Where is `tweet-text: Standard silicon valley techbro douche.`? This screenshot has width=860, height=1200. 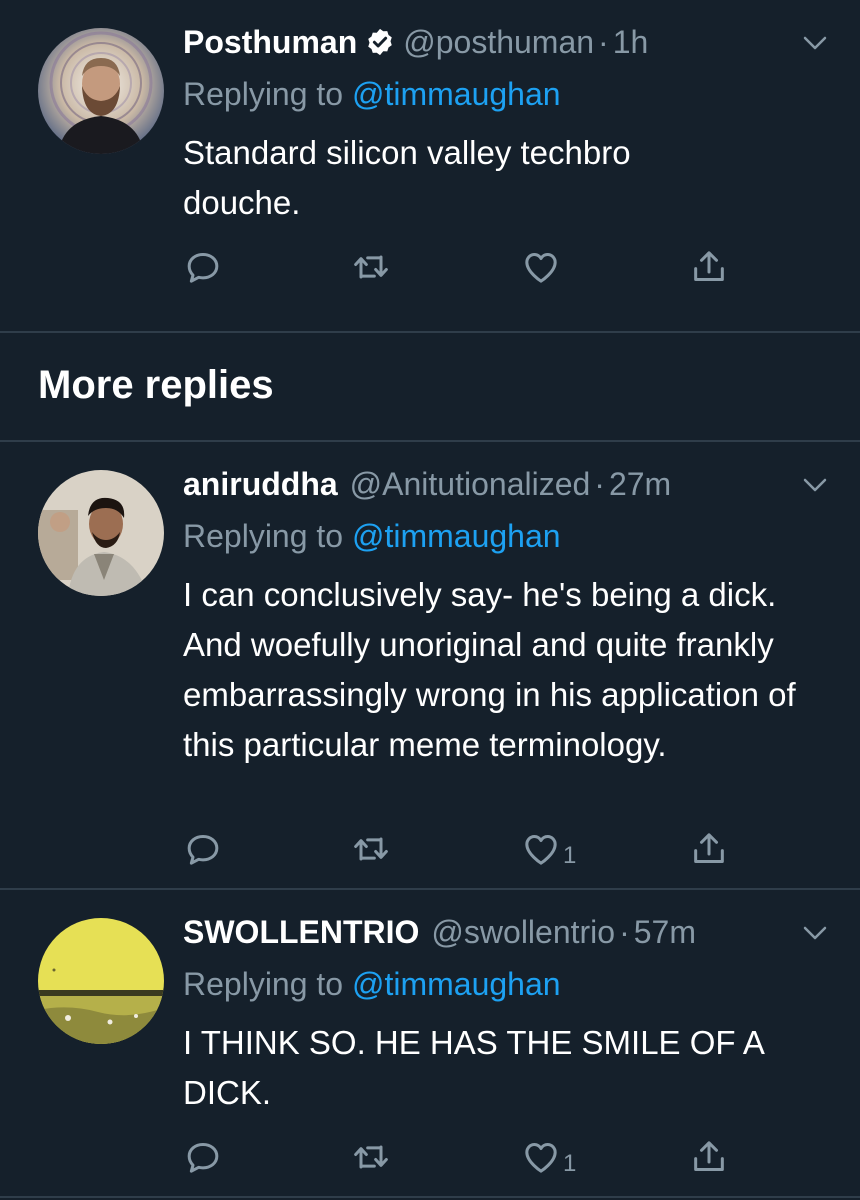 tweet-text: Standard silicon valley techbro douche. is located at coordinates (407, 177).